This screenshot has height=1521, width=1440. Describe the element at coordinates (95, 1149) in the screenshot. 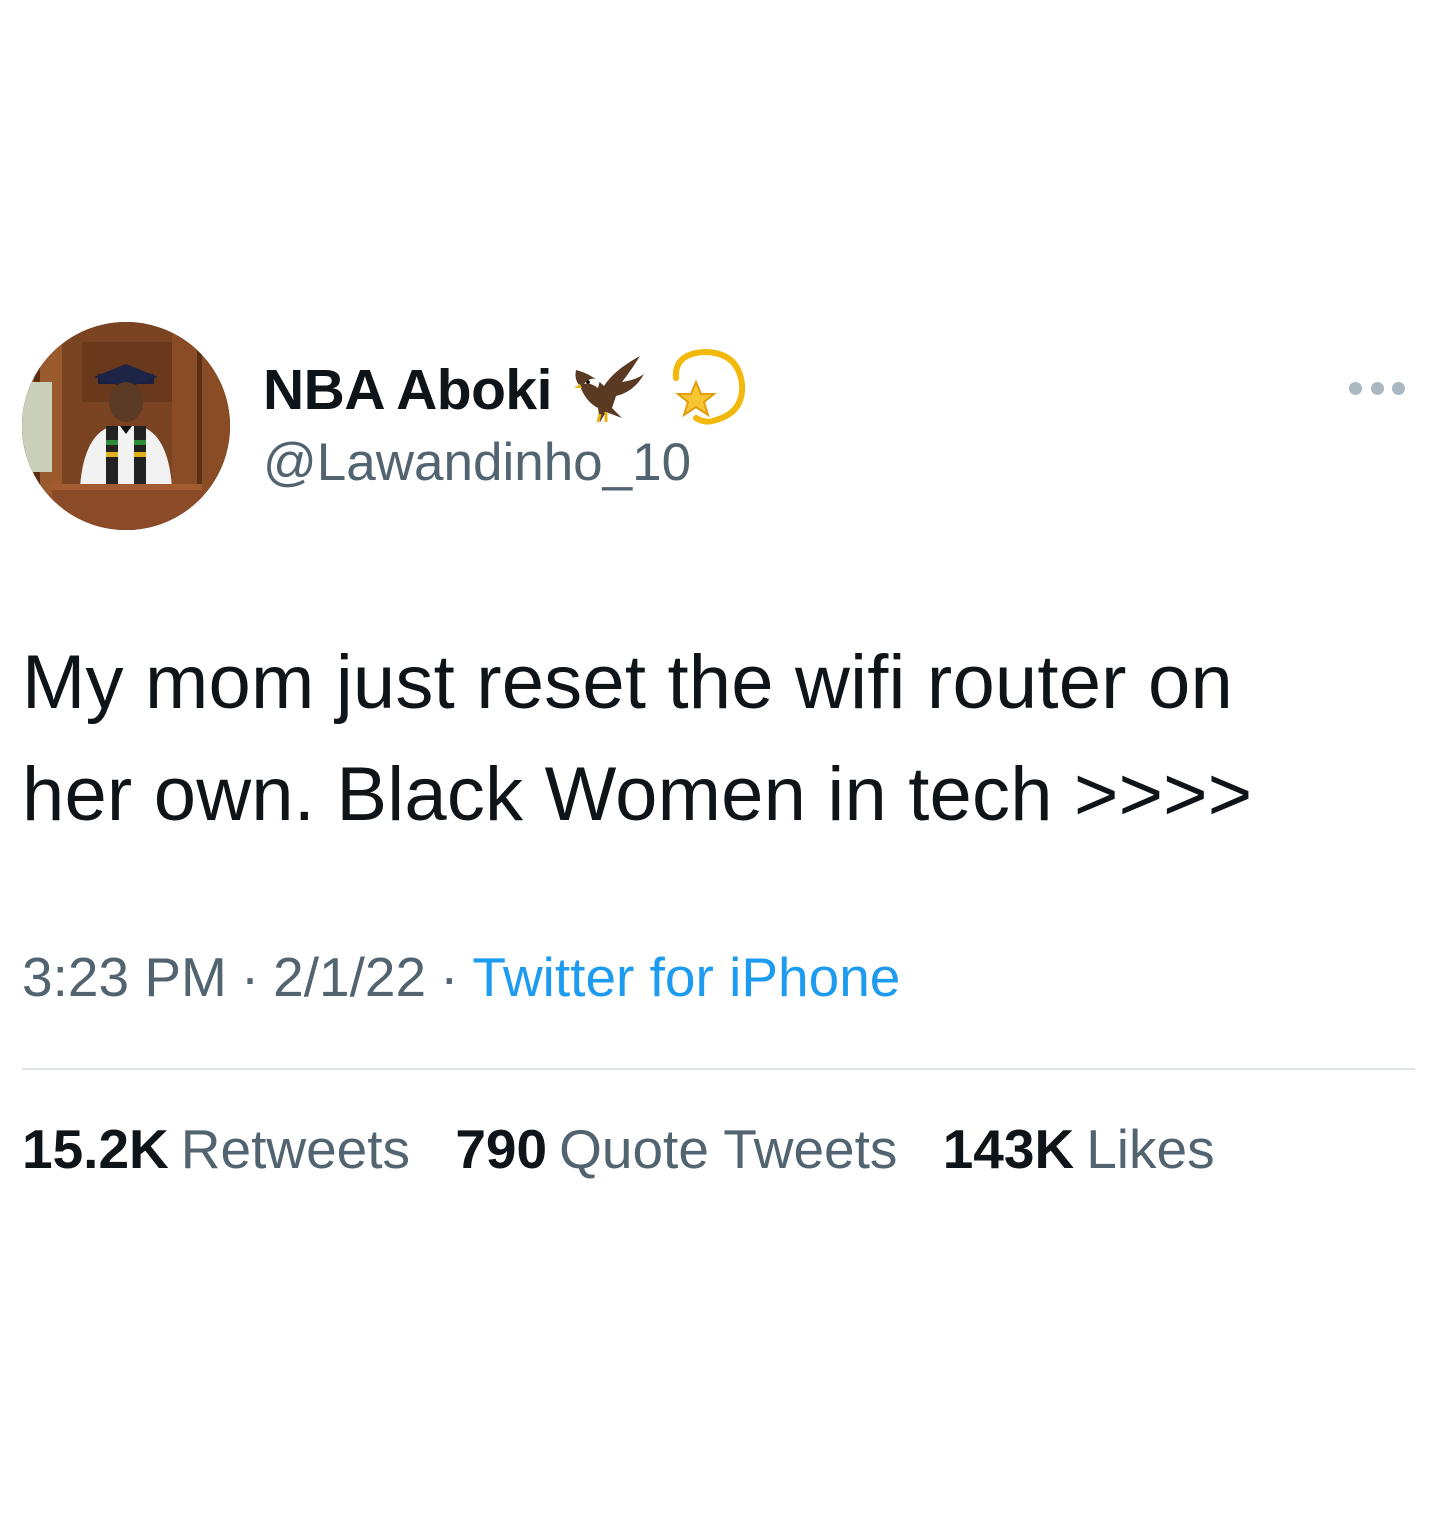

I see `retweets-count: 15.2K` at that location.